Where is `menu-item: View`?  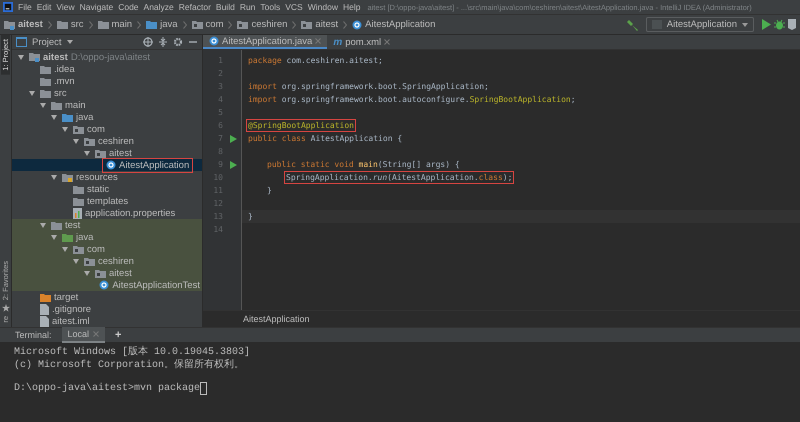
menu-item: View is located at coordinates (65, 7).